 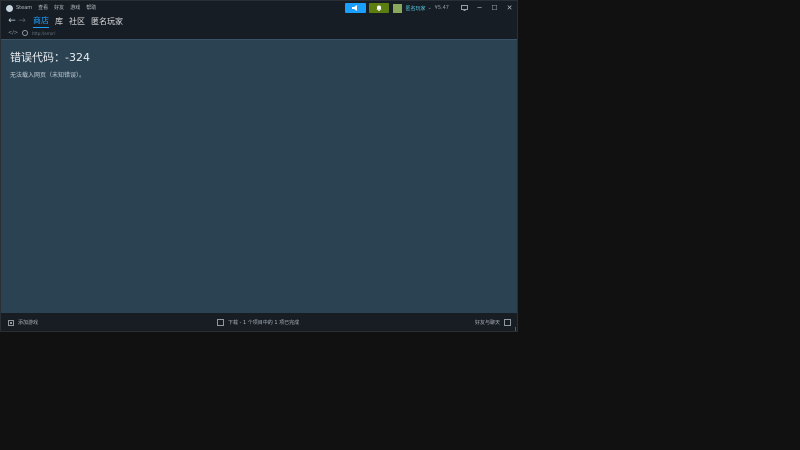 I want to click on title-bar-right: 匿名玩家 ⌄ ¥5.47 ─ ☐ ✕, so click(x=431, y=8).